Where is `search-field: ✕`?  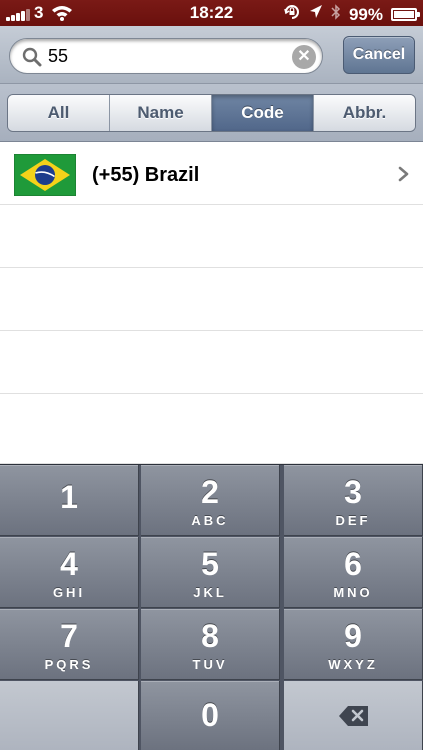 search-field: ✕ is located at coordinates (166, 56).